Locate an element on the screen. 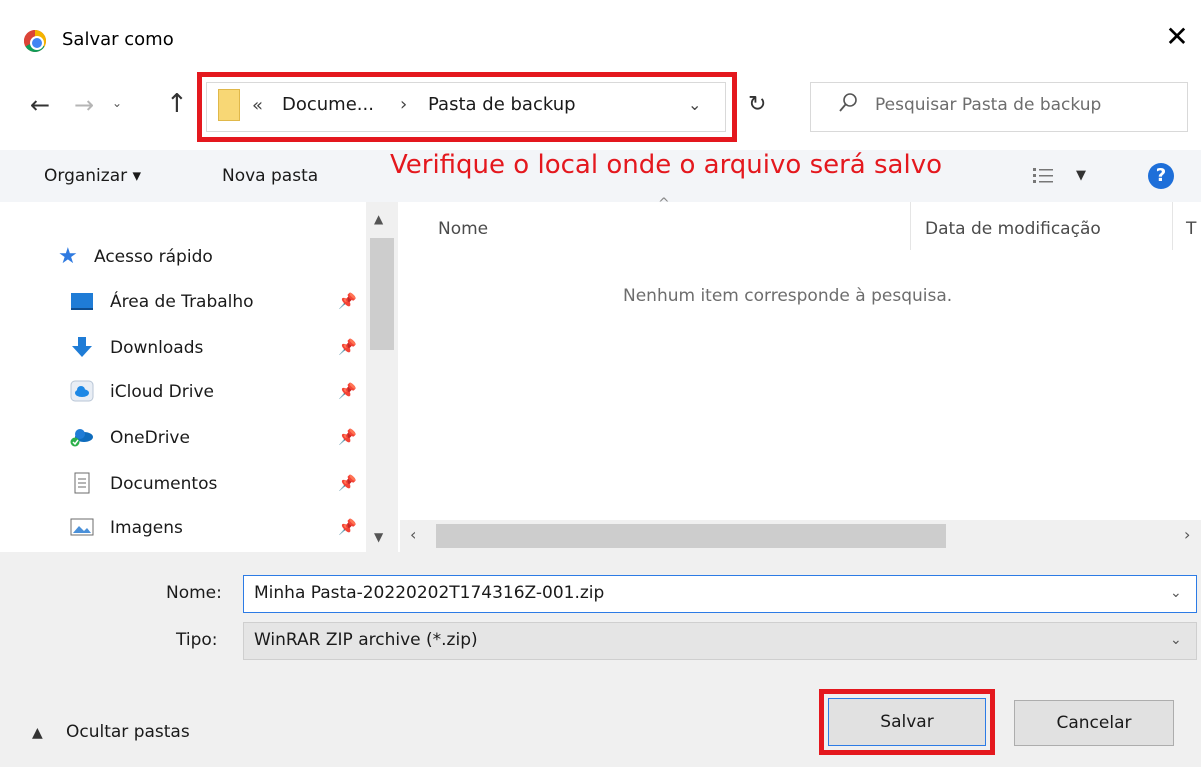 The image size is (1201, 767). nav-item-label: iCloud Drive is located at coordinates (162, 392).